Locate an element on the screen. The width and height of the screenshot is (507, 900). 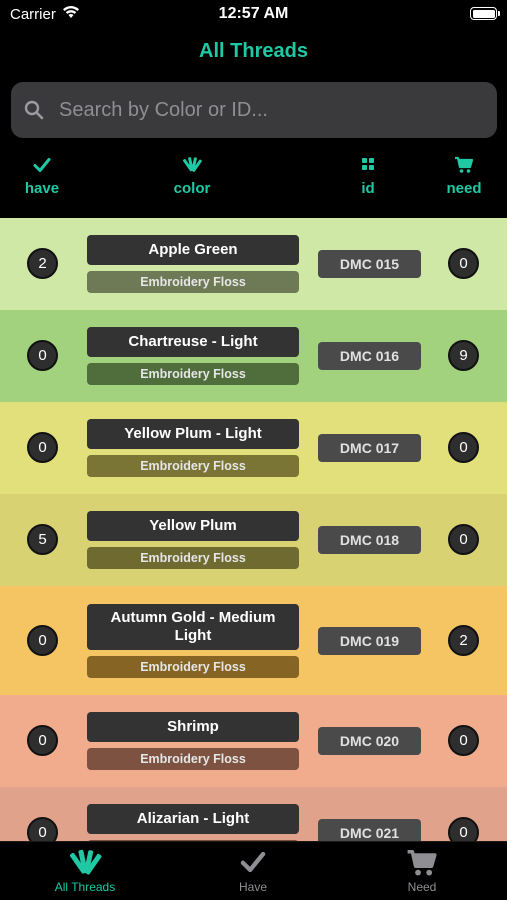
thread-id-badge: DMC 021 is located at coordinates (369, 830).